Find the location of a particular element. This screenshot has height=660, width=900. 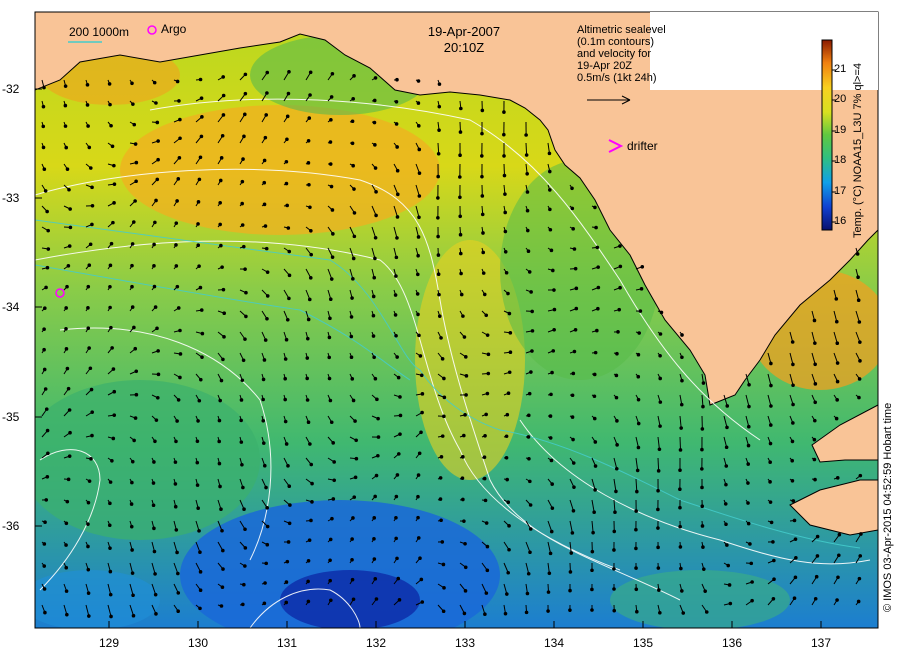

legend-box is located at coordinates (764, 51).